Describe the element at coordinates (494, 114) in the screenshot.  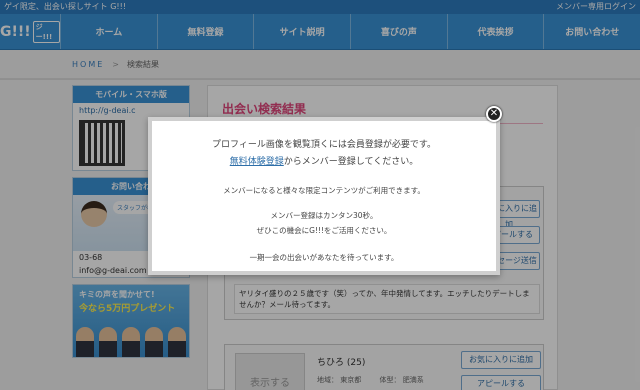
I see `close-icon: ✕` at that location.